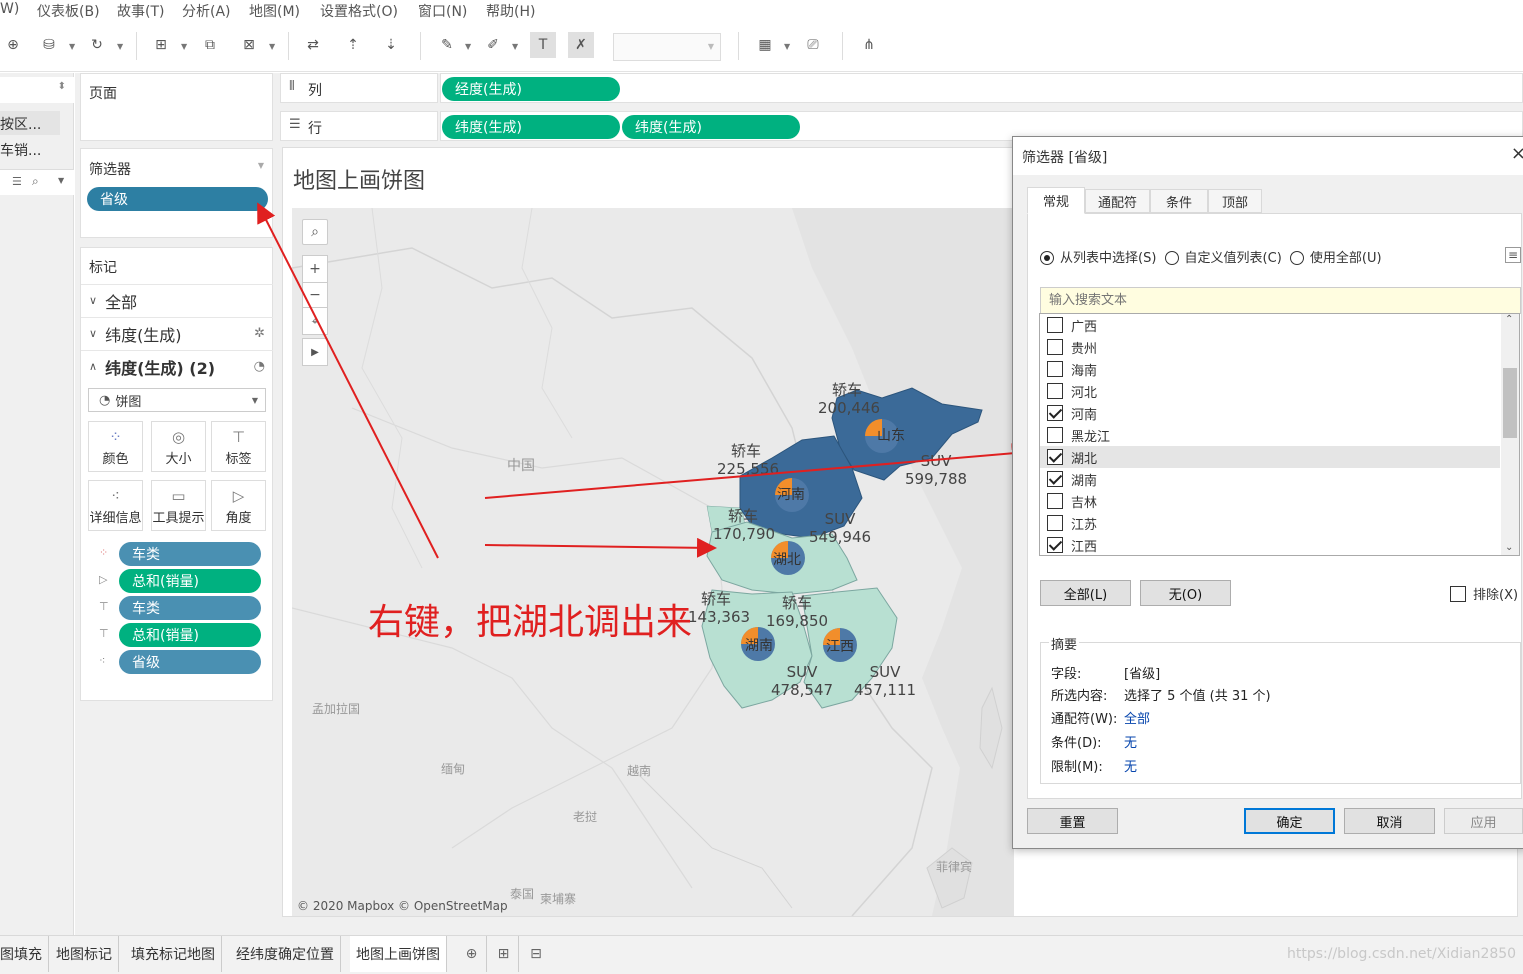 This screenshot has height=974, width=1523. What do you see at coordinates (1235, 201) in the screenshot?
I see `tab-top: 顶部` at bounding box center [1235, 201].